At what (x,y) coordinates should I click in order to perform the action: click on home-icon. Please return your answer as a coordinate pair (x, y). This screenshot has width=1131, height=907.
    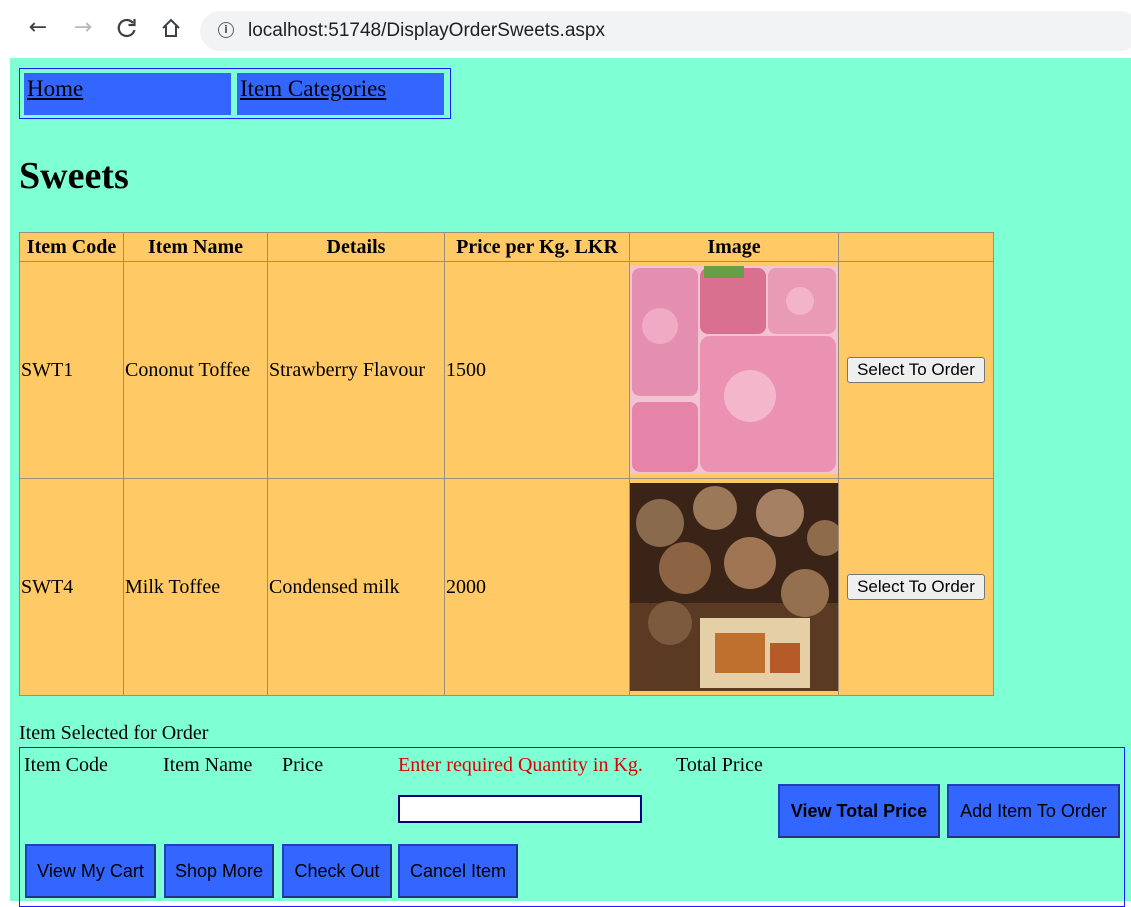
    Looking at the image, I should click on (171, 28).